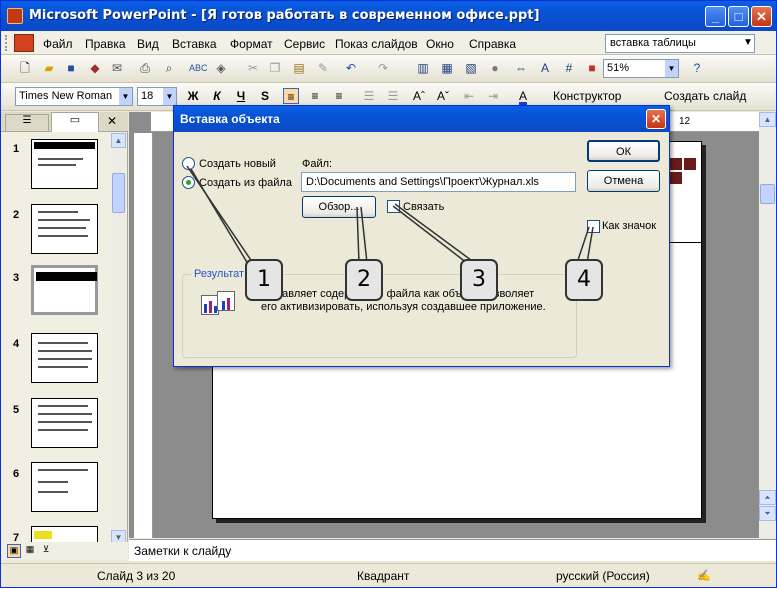 The image size is (777, 589). Describe the element at coordinates (393, 206) in the screenshot. I see `link-checkbox` at that location.